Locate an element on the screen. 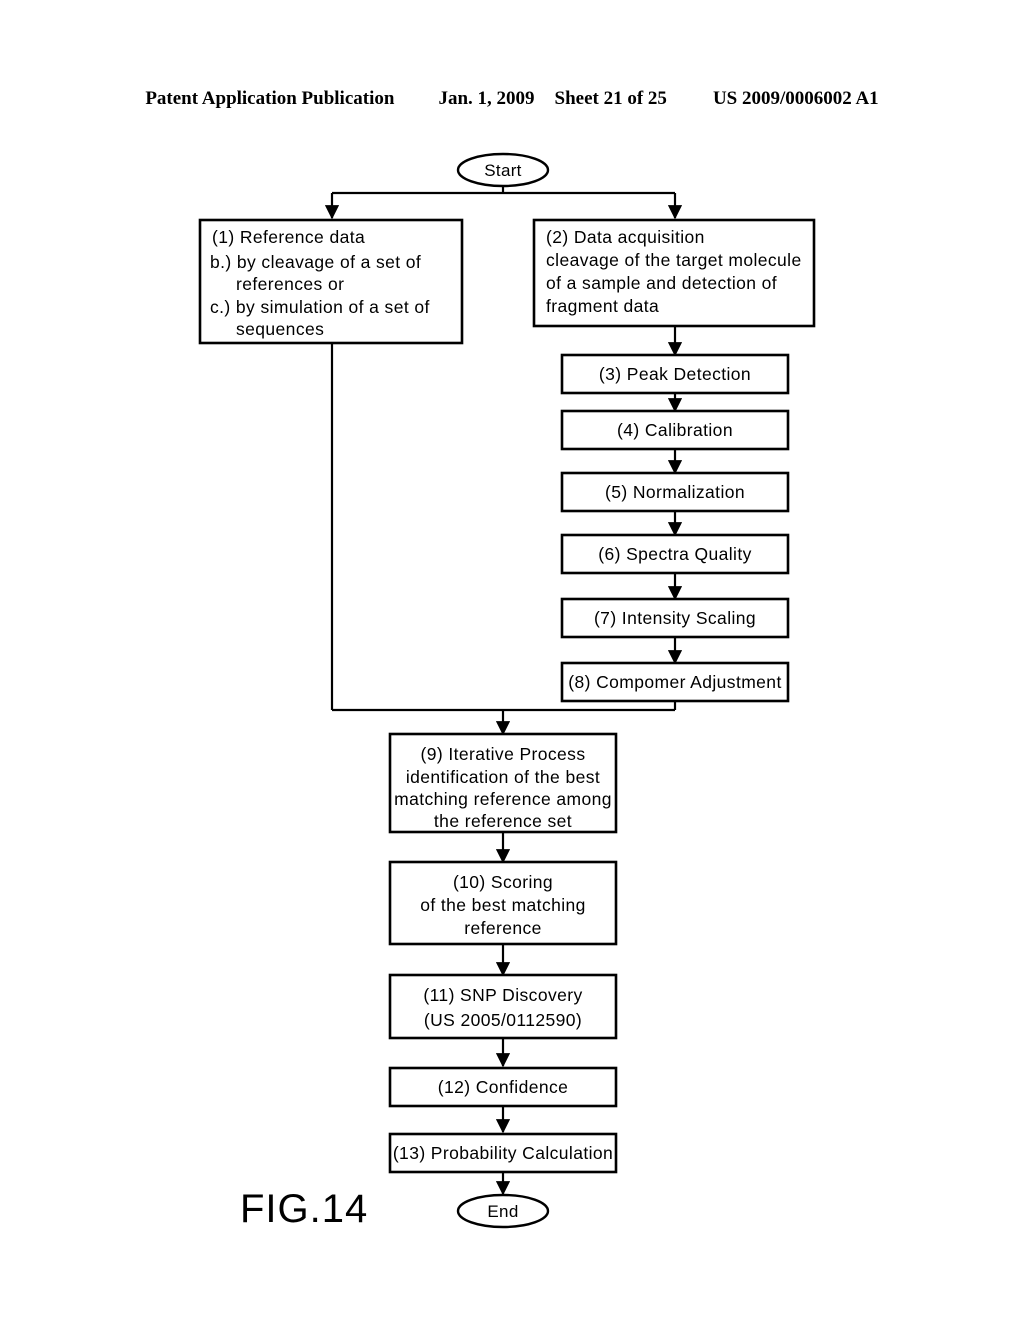 This screenshot has width=1024, height=1320. node-11-line-2: (US 2005/0112590) is located at coordinates (503, 1020).